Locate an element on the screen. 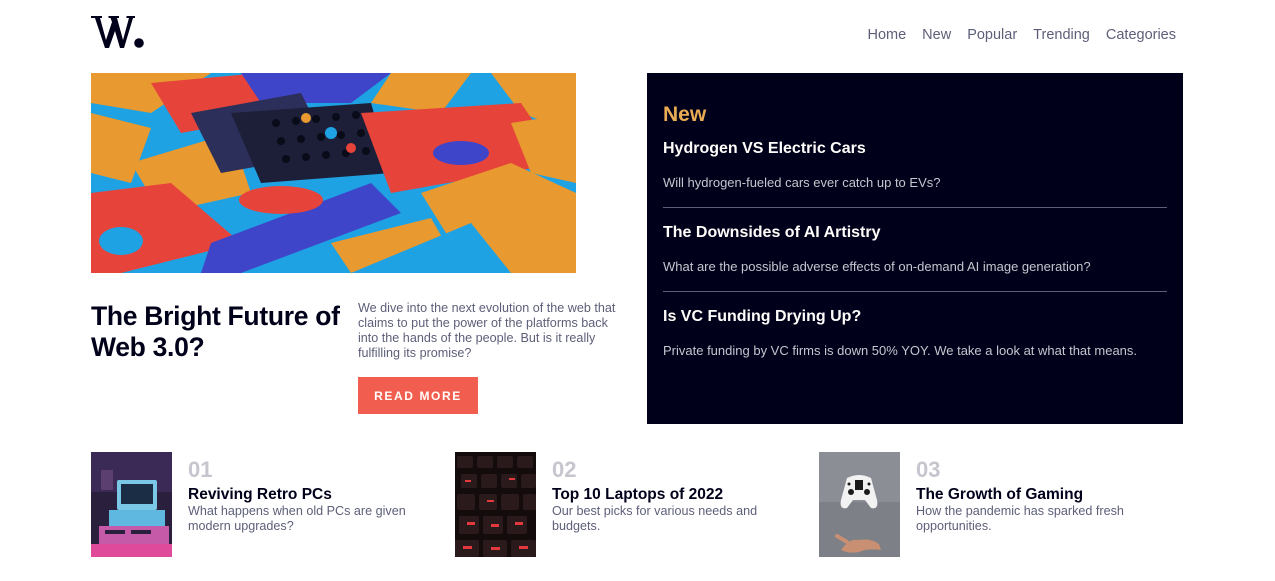  card-title: The Growth of Gaming is located at coordinates (999, 495).